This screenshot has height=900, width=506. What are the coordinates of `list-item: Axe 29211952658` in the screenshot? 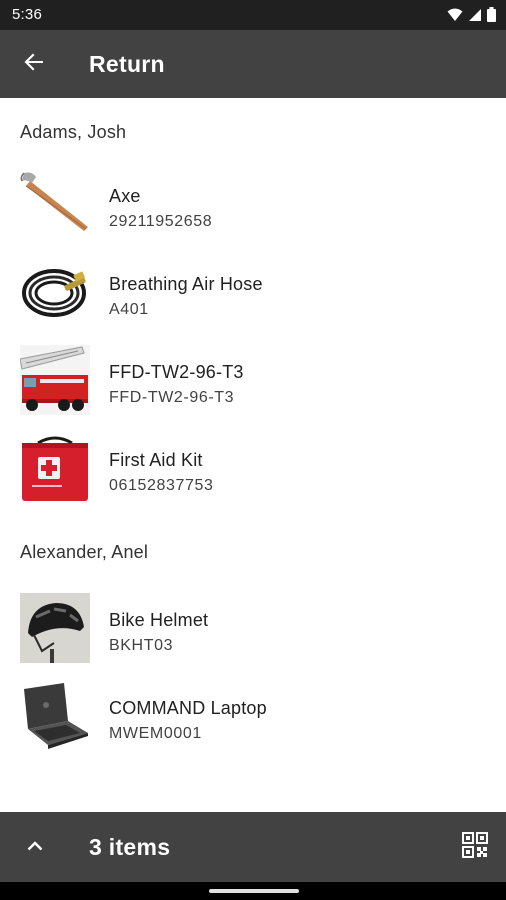 It's located at (253, 204).